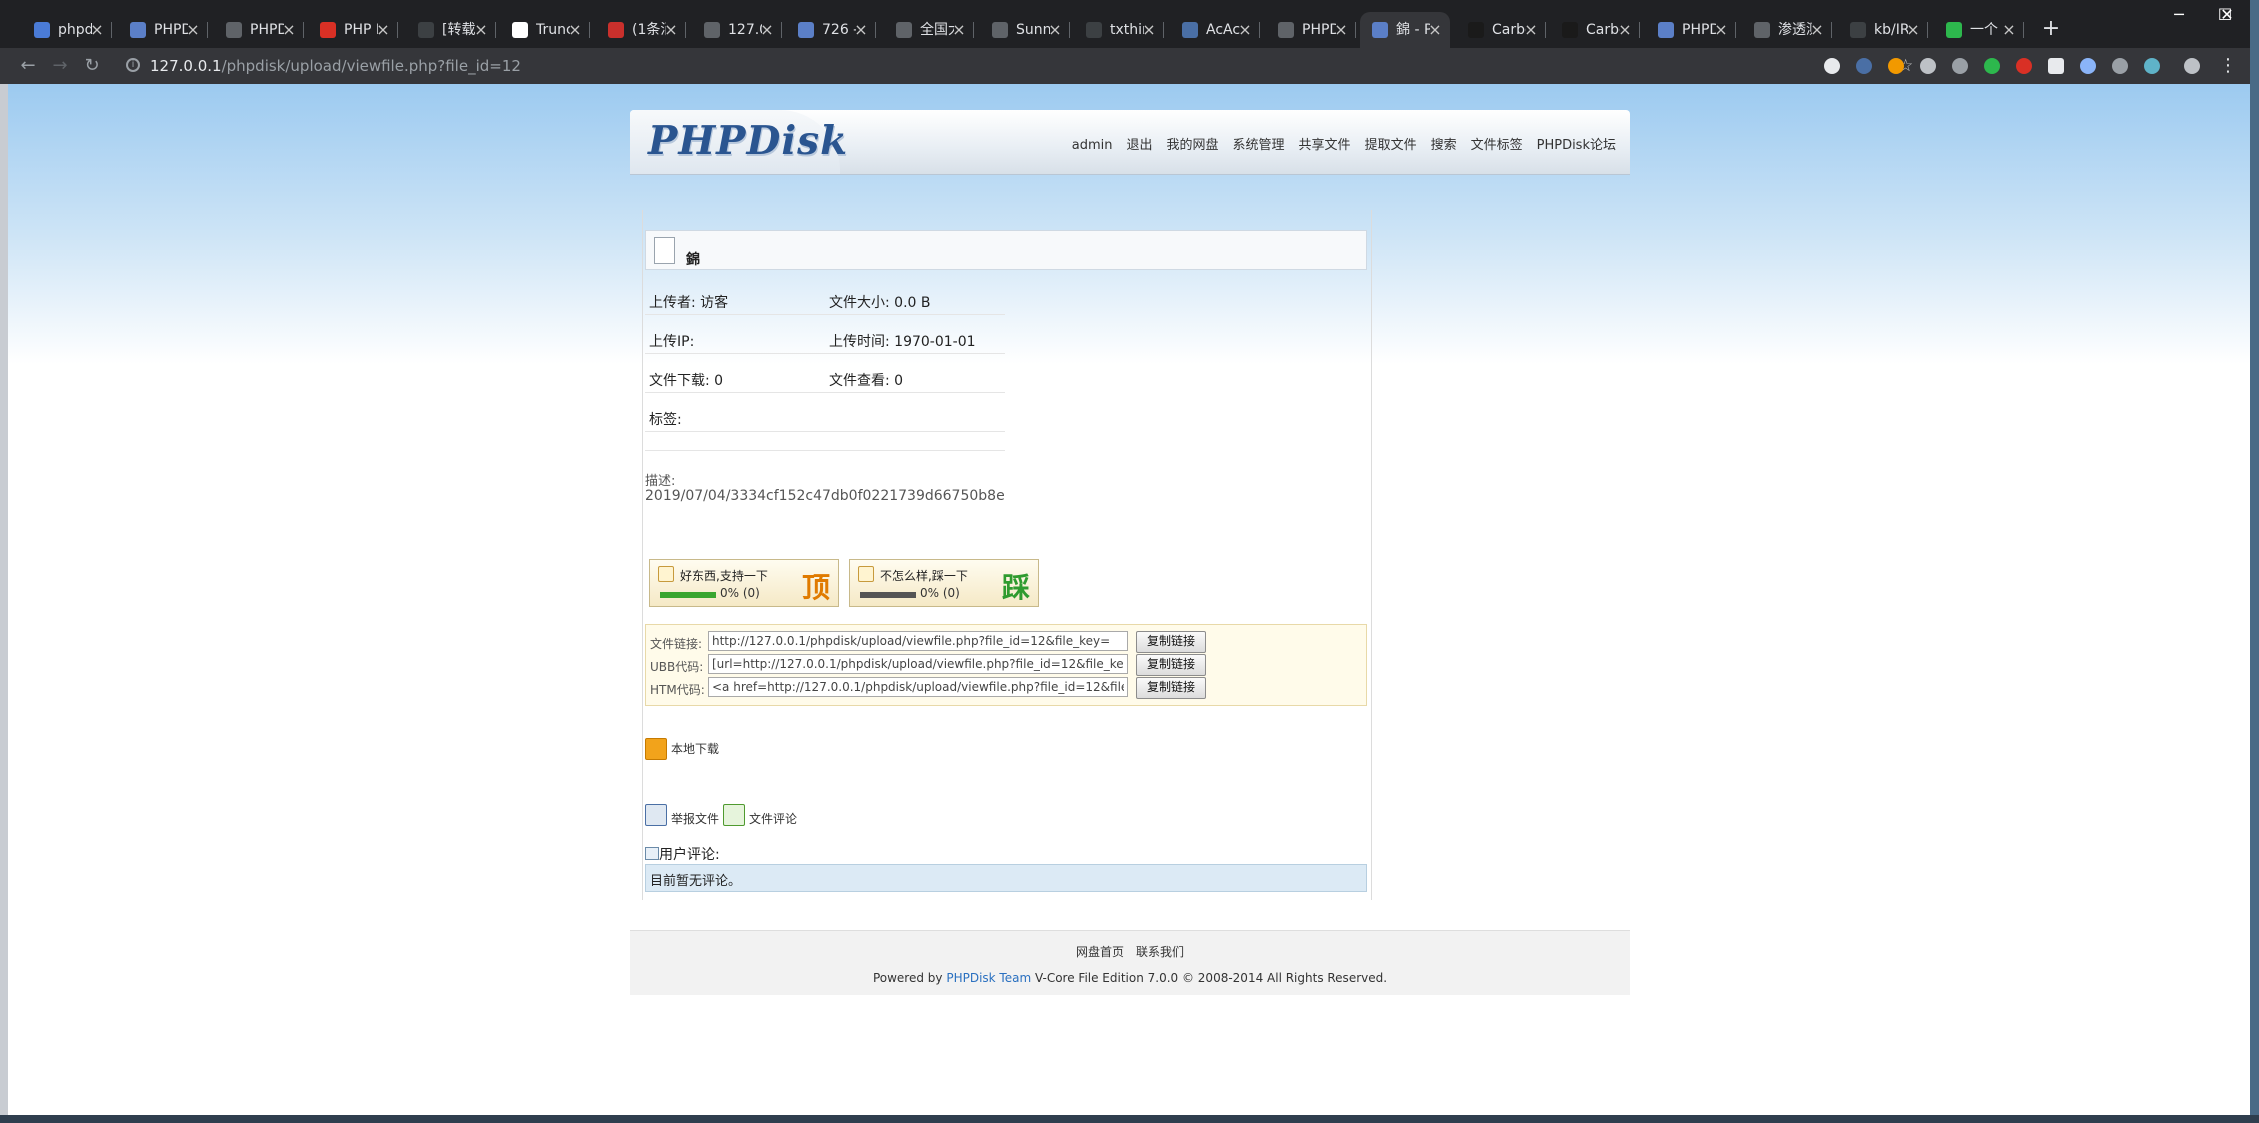 The height and width of the screenshot is (1123, 2259). I want to click on vote-down-button: 不怎么样,踩一下 0% (0) 踩, so click(944, 583).